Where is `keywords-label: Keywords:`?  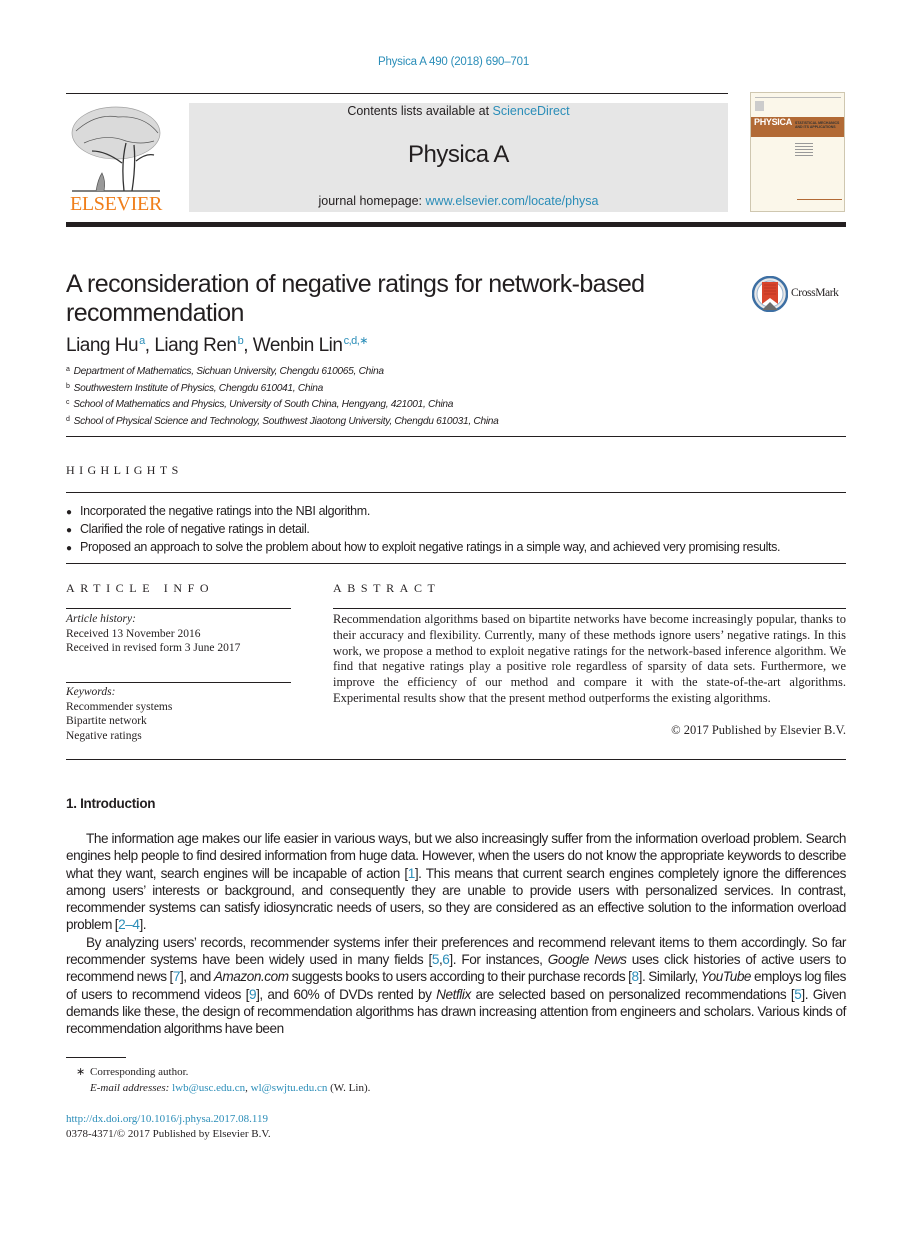
keywords-label: Keywords: is located at coordinates (91, 692).